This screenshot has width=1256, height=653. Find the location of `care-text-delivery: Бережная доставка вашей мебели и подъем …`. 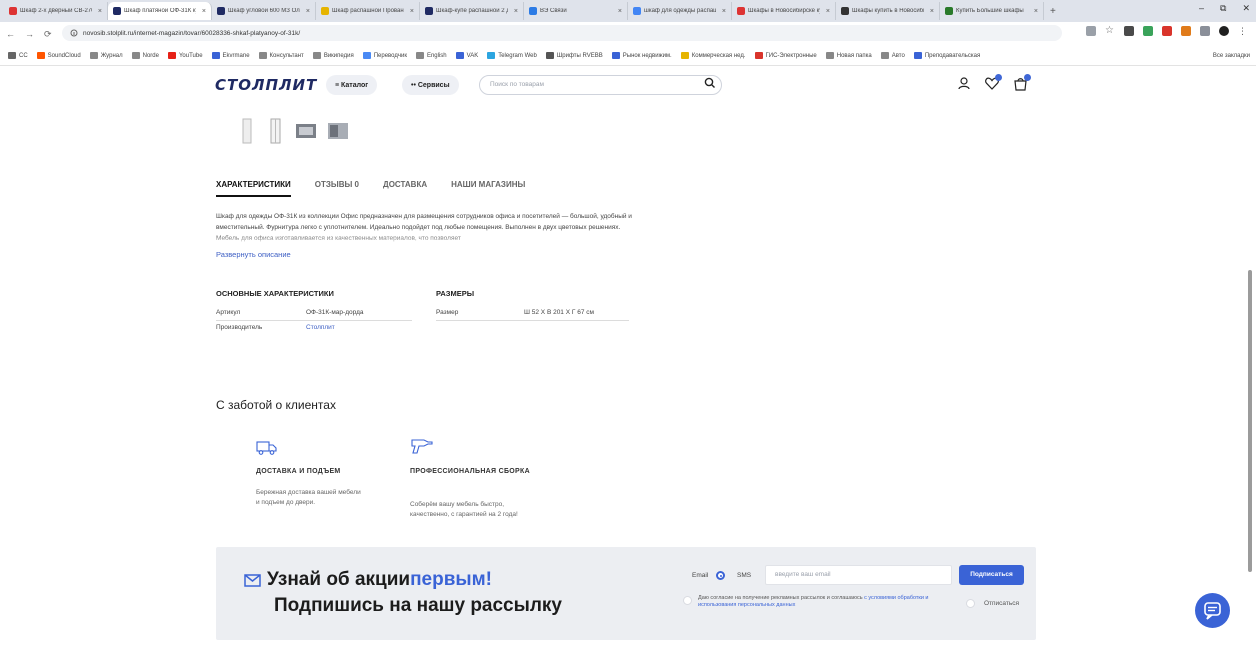

care-text-delivery: Бережная доставка вашей мебели и подъем … is located at coordinates (308, 497).